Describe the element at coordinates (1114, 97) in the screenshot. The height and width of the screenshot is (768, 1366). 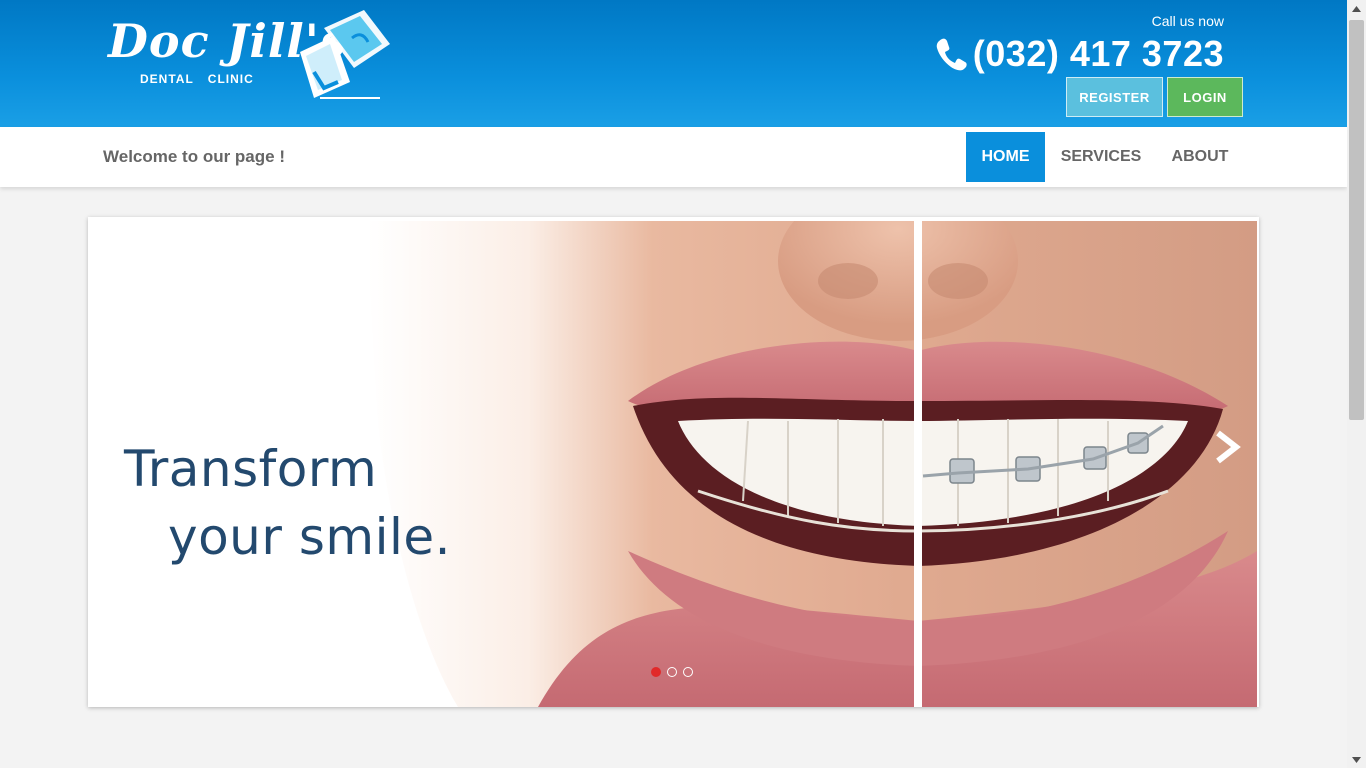
I see `register-button: REGISTER` at that location.